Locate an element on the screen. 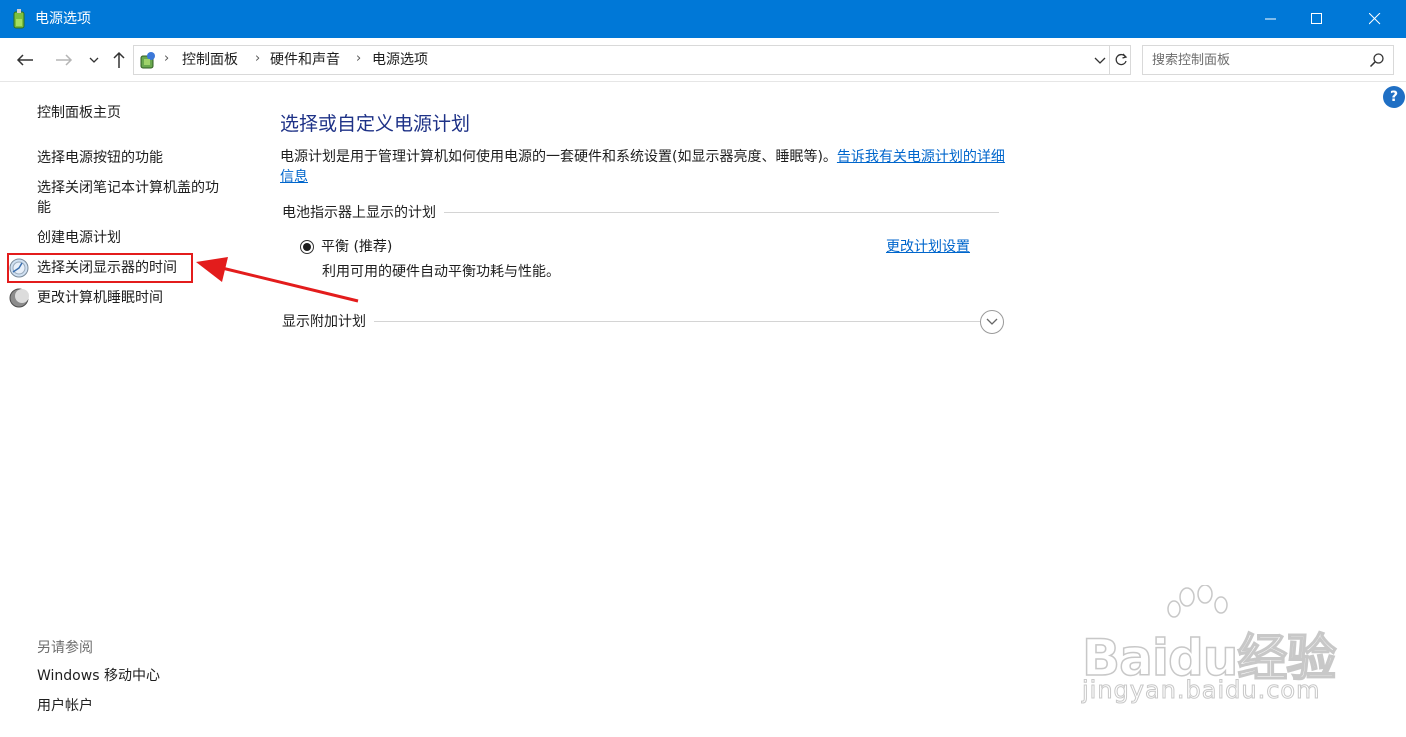  address-dropdown-icon is located at coordinates (1100, 60).